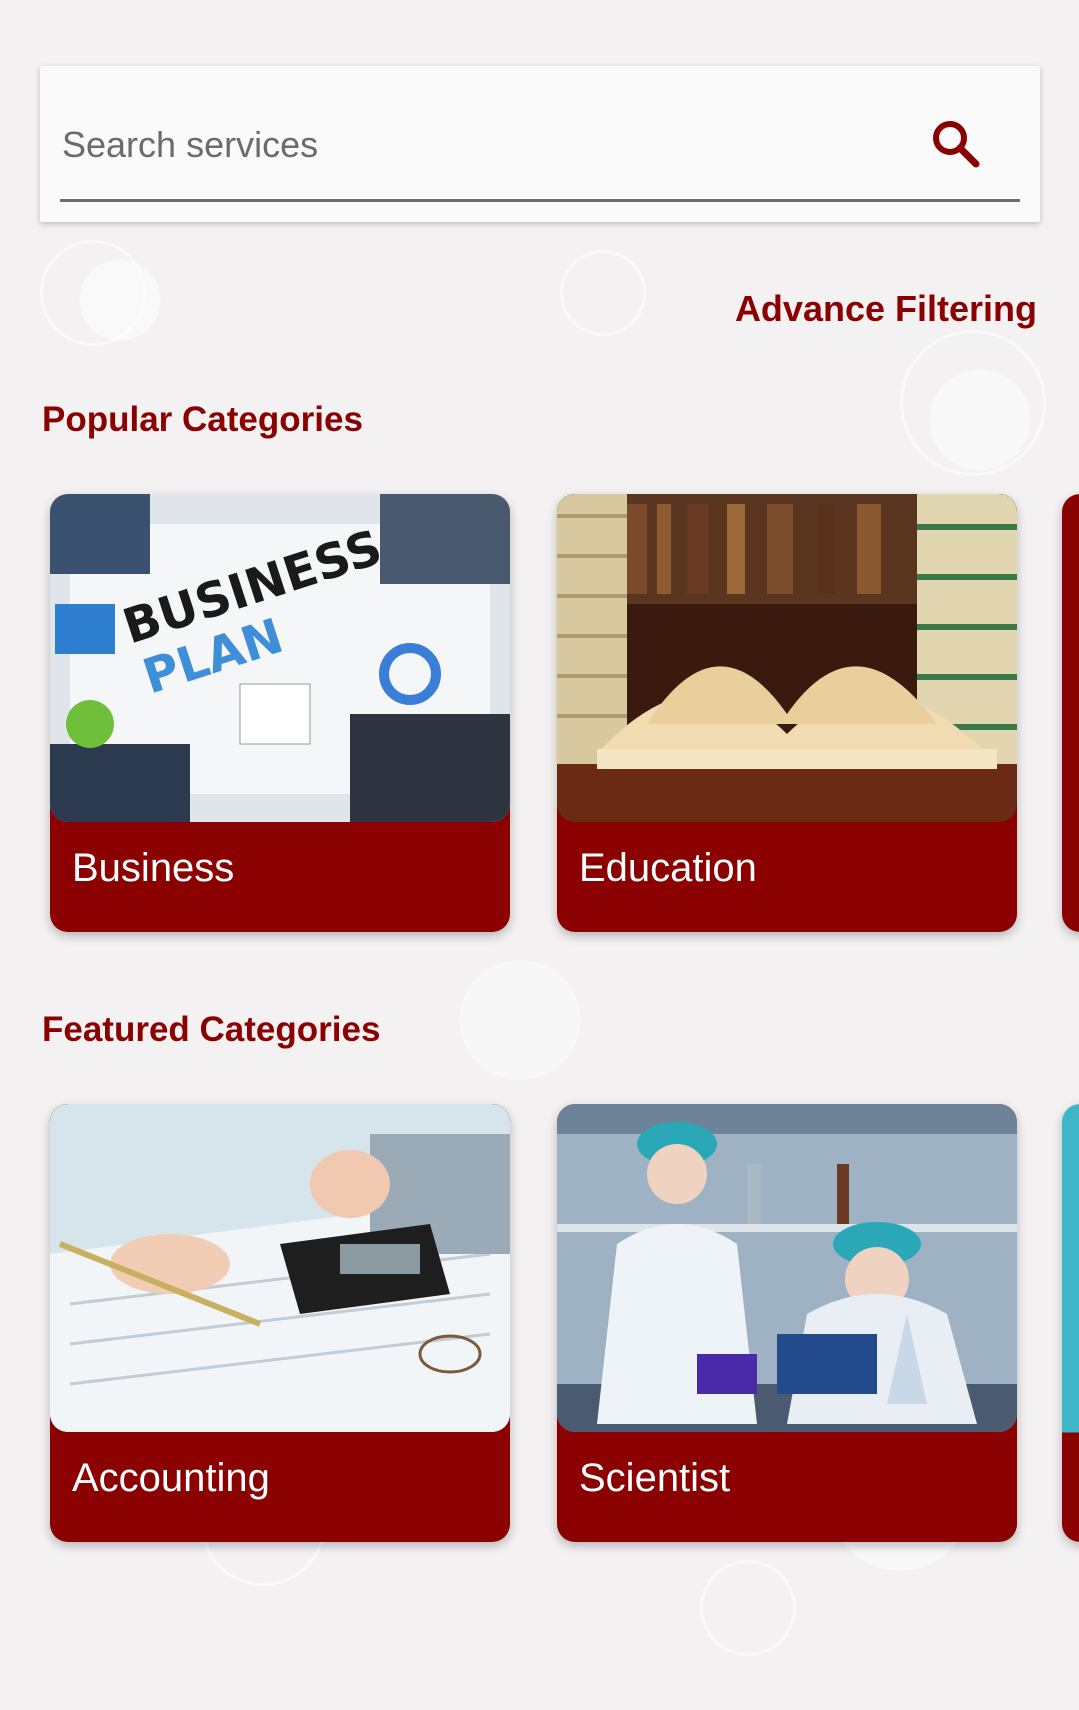 The width and height of the screenshot is (1079, 1710). I want to click on search-input, so click(532, 145).